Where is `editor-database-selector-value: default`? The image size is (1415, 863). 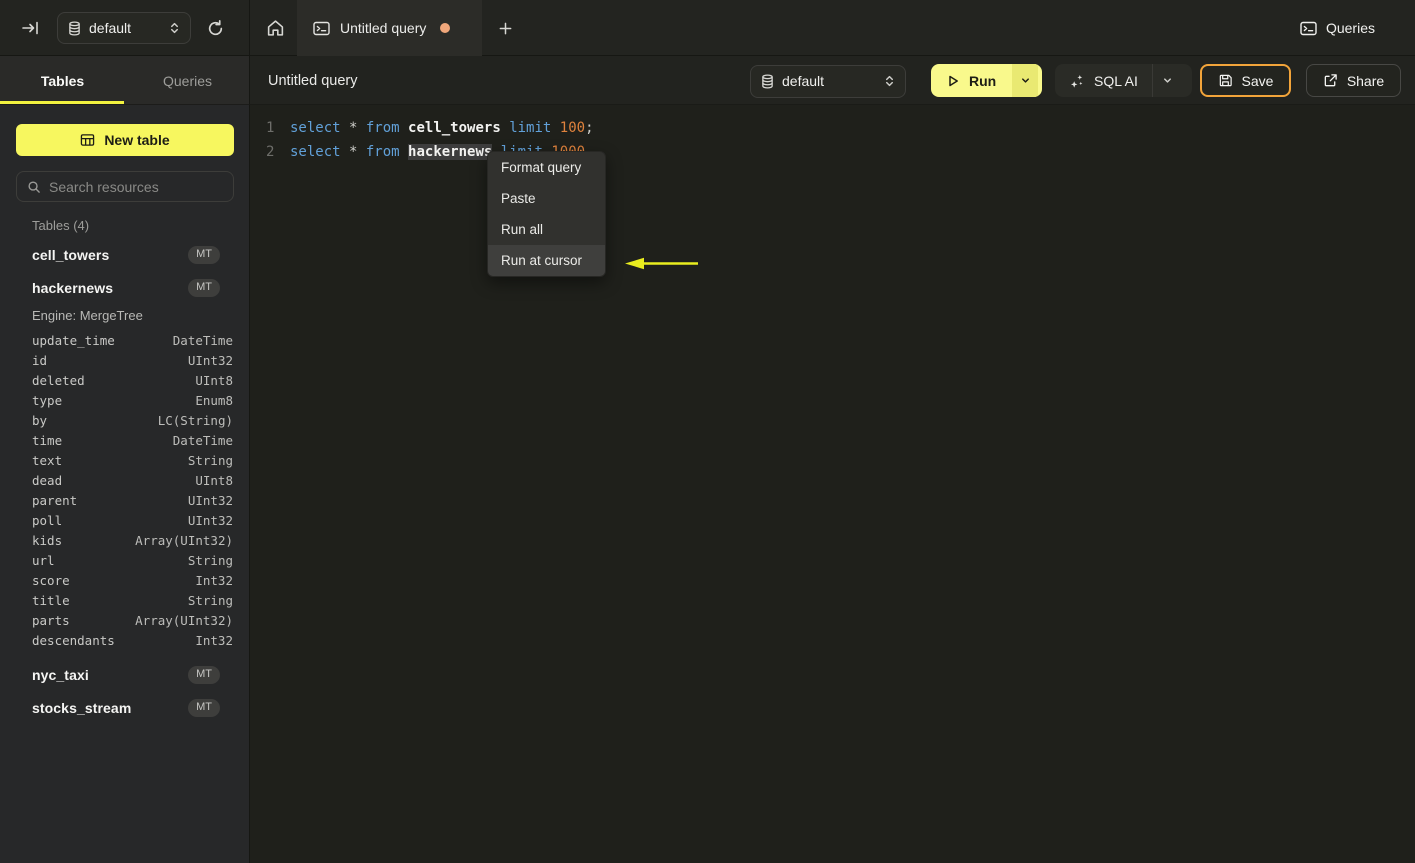 editor-database-selector-value: default is located at coordinates (803, 81).